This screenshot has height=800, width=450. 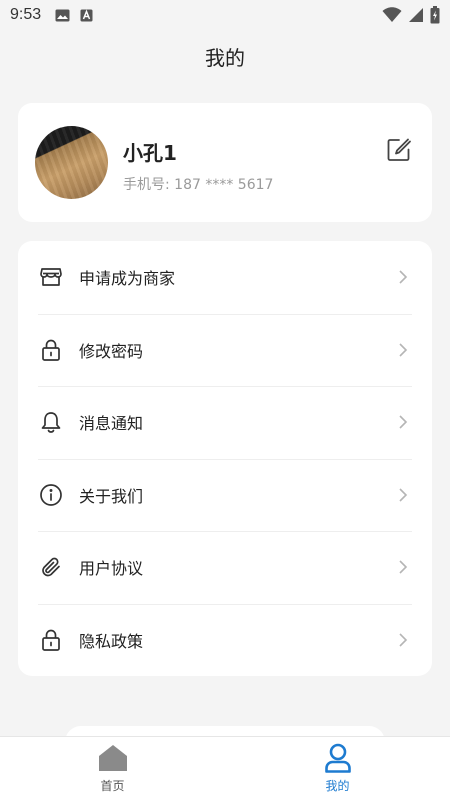 I want to click on image-icon, so click(x=62, y=15).